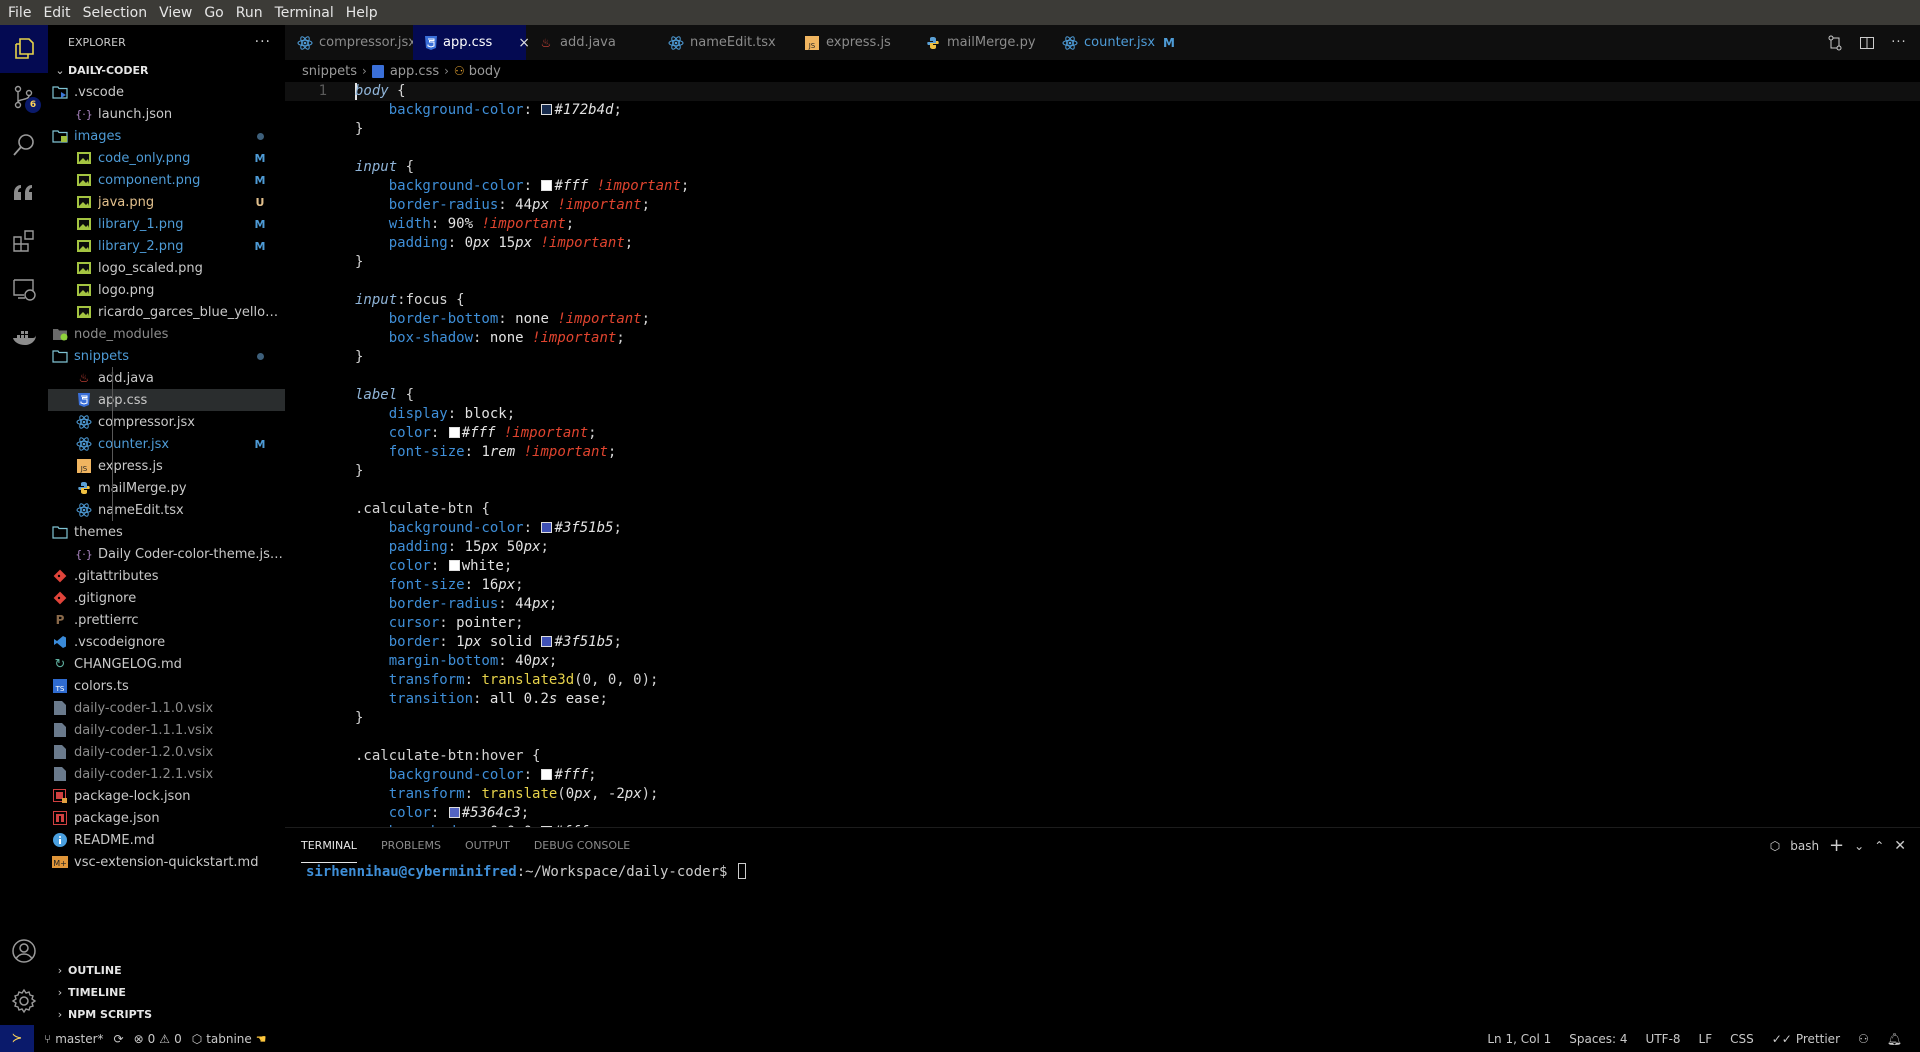 This screenshot has height=1052, width=1920. What do you see at coordinates (166, 444) in the screenshot?
I see `tree-file: counter.jsx M` at bounding box center [166, 444].